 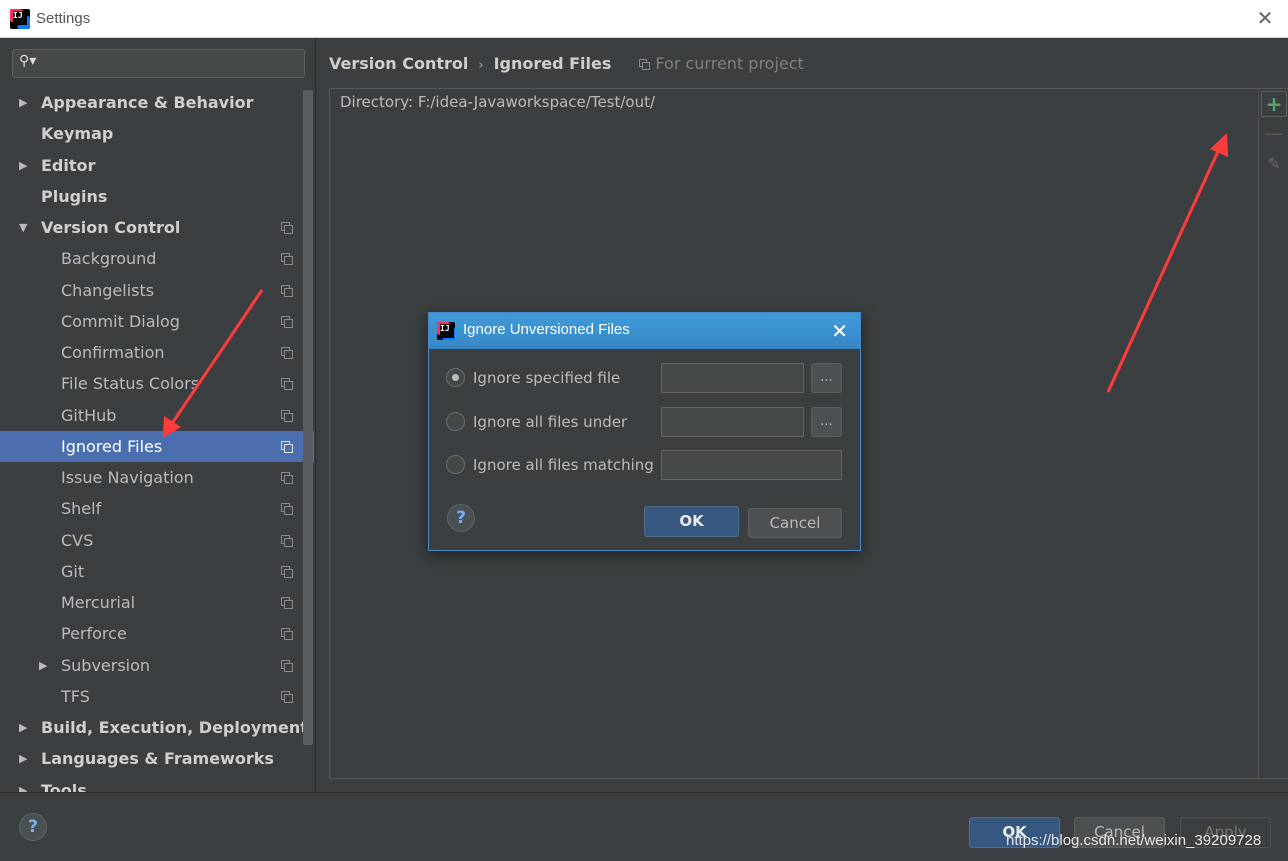 What do you see at coordinates (157, 633) in the screenshot?
I see `sidebar-item-perforce: Perforce` at bounding box center [157, 633].